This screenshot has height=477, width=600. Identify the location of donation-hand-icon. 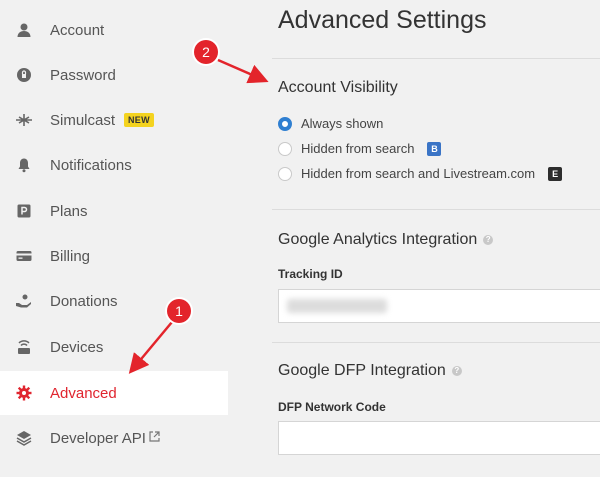
(24, 301).